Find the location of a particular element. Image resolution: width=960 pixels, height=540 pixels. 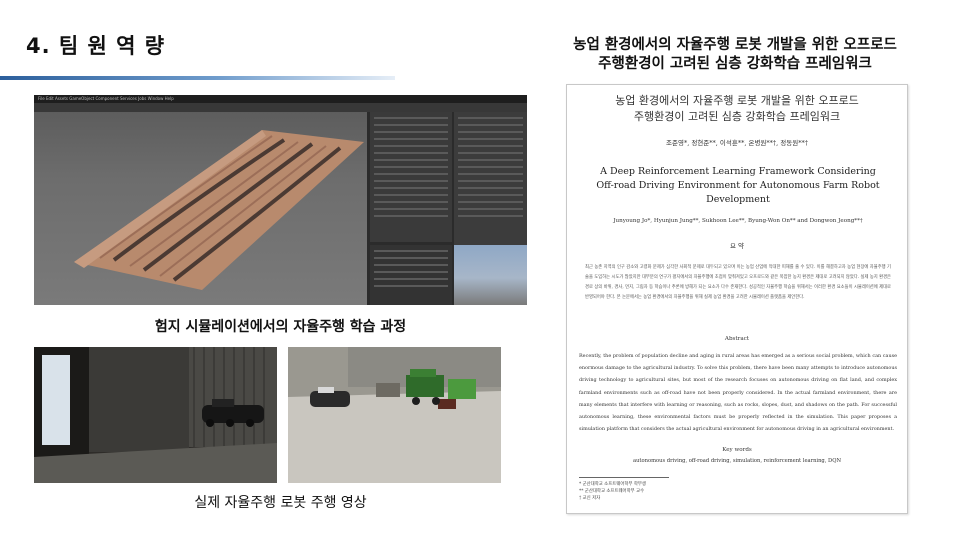

paper-footnote-2: ** 군산대학교 소프트웨어학부 교수 is located at coordinates (612, 491).